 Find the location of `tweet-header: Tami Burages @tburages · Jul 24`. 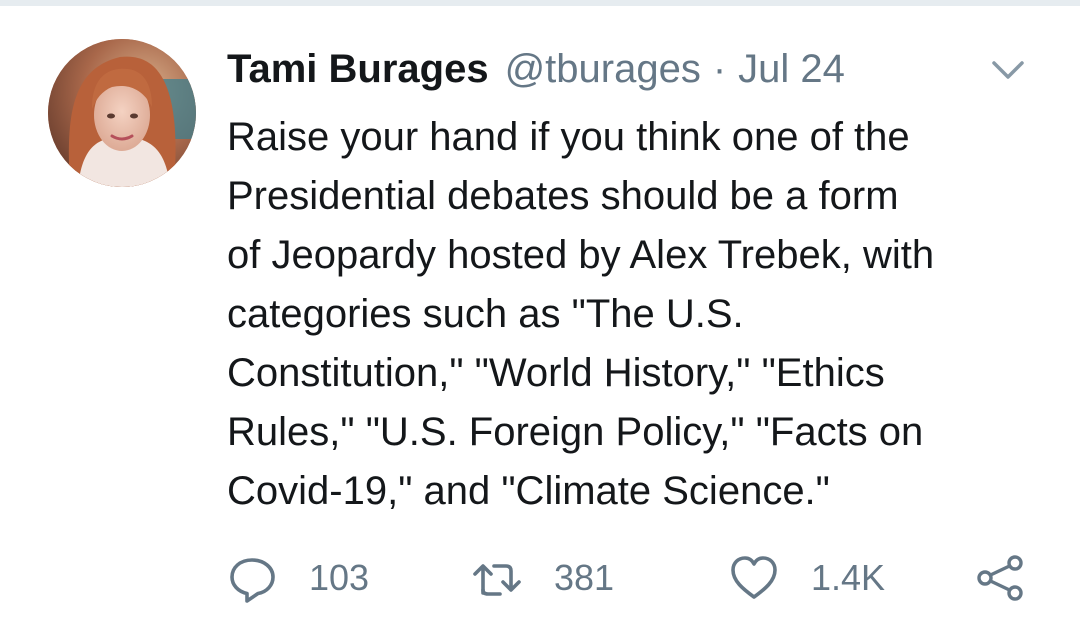

tweet-header: Tami Burages @tburages · Jul 24 is located at coordinates (536, 69).